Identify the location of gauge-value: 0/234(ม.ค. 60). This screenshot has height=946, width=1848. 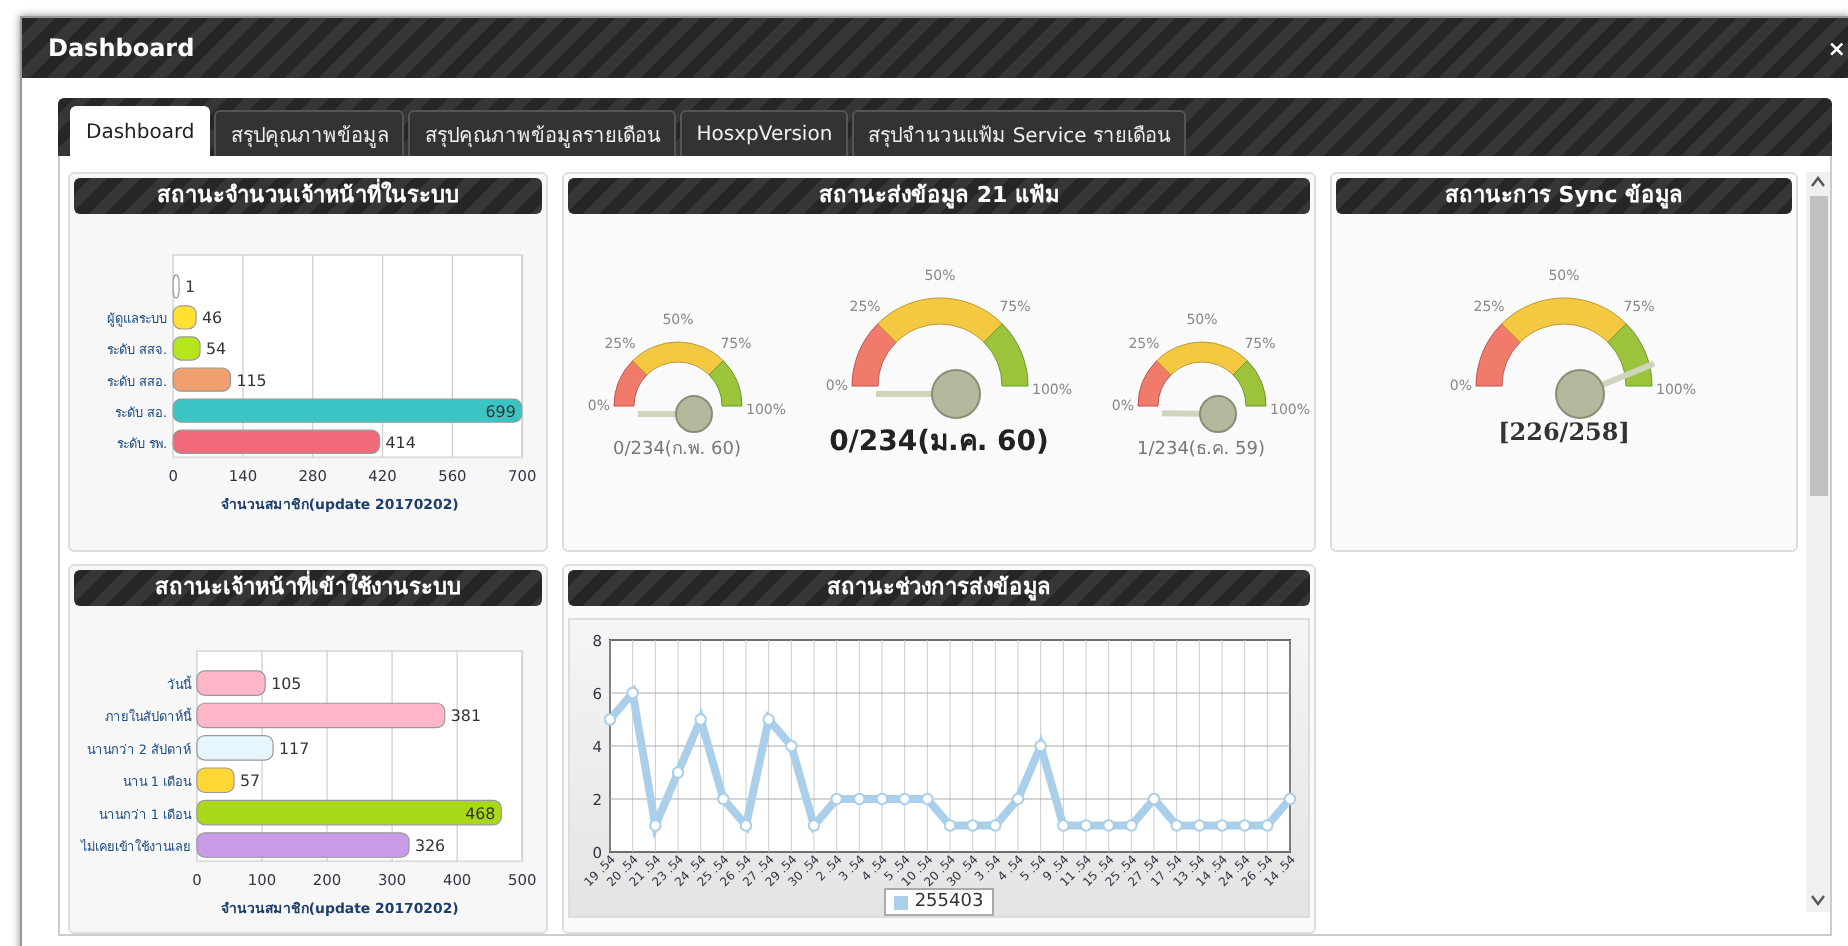
(939, 443).